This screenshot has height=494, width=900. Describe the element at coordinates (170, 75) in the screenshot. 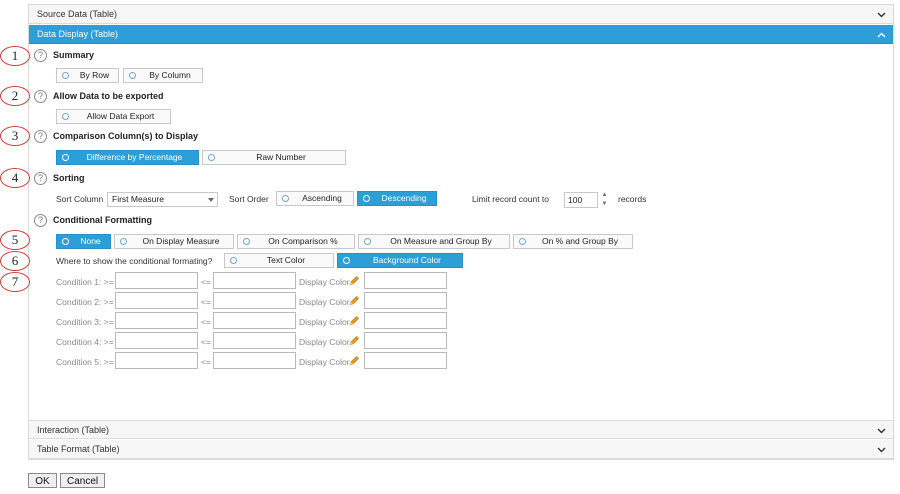

I see `summary-by-column-label: By Column` at that location.